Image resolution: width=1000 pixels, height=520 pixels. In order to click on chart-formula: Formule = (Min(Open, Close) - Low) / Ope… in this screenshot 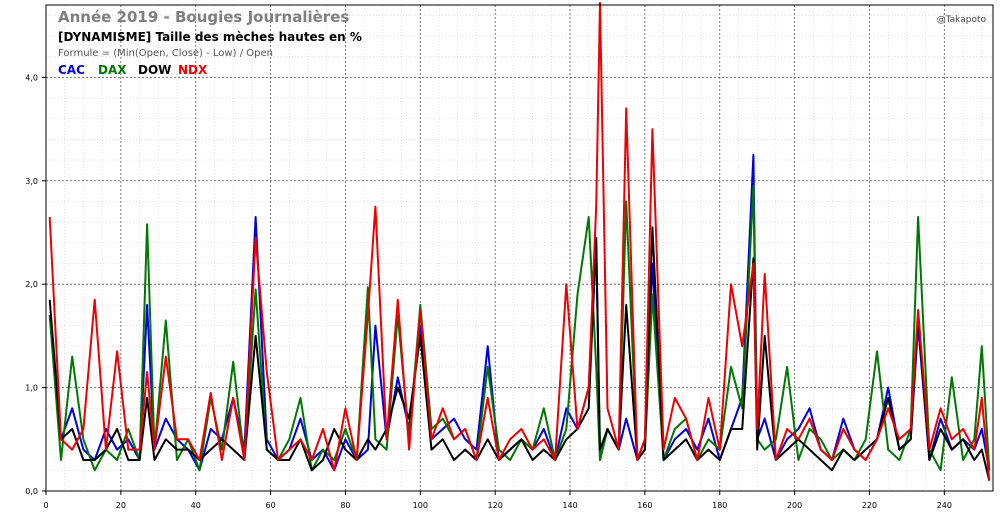, I will do `click(165, 53)`.